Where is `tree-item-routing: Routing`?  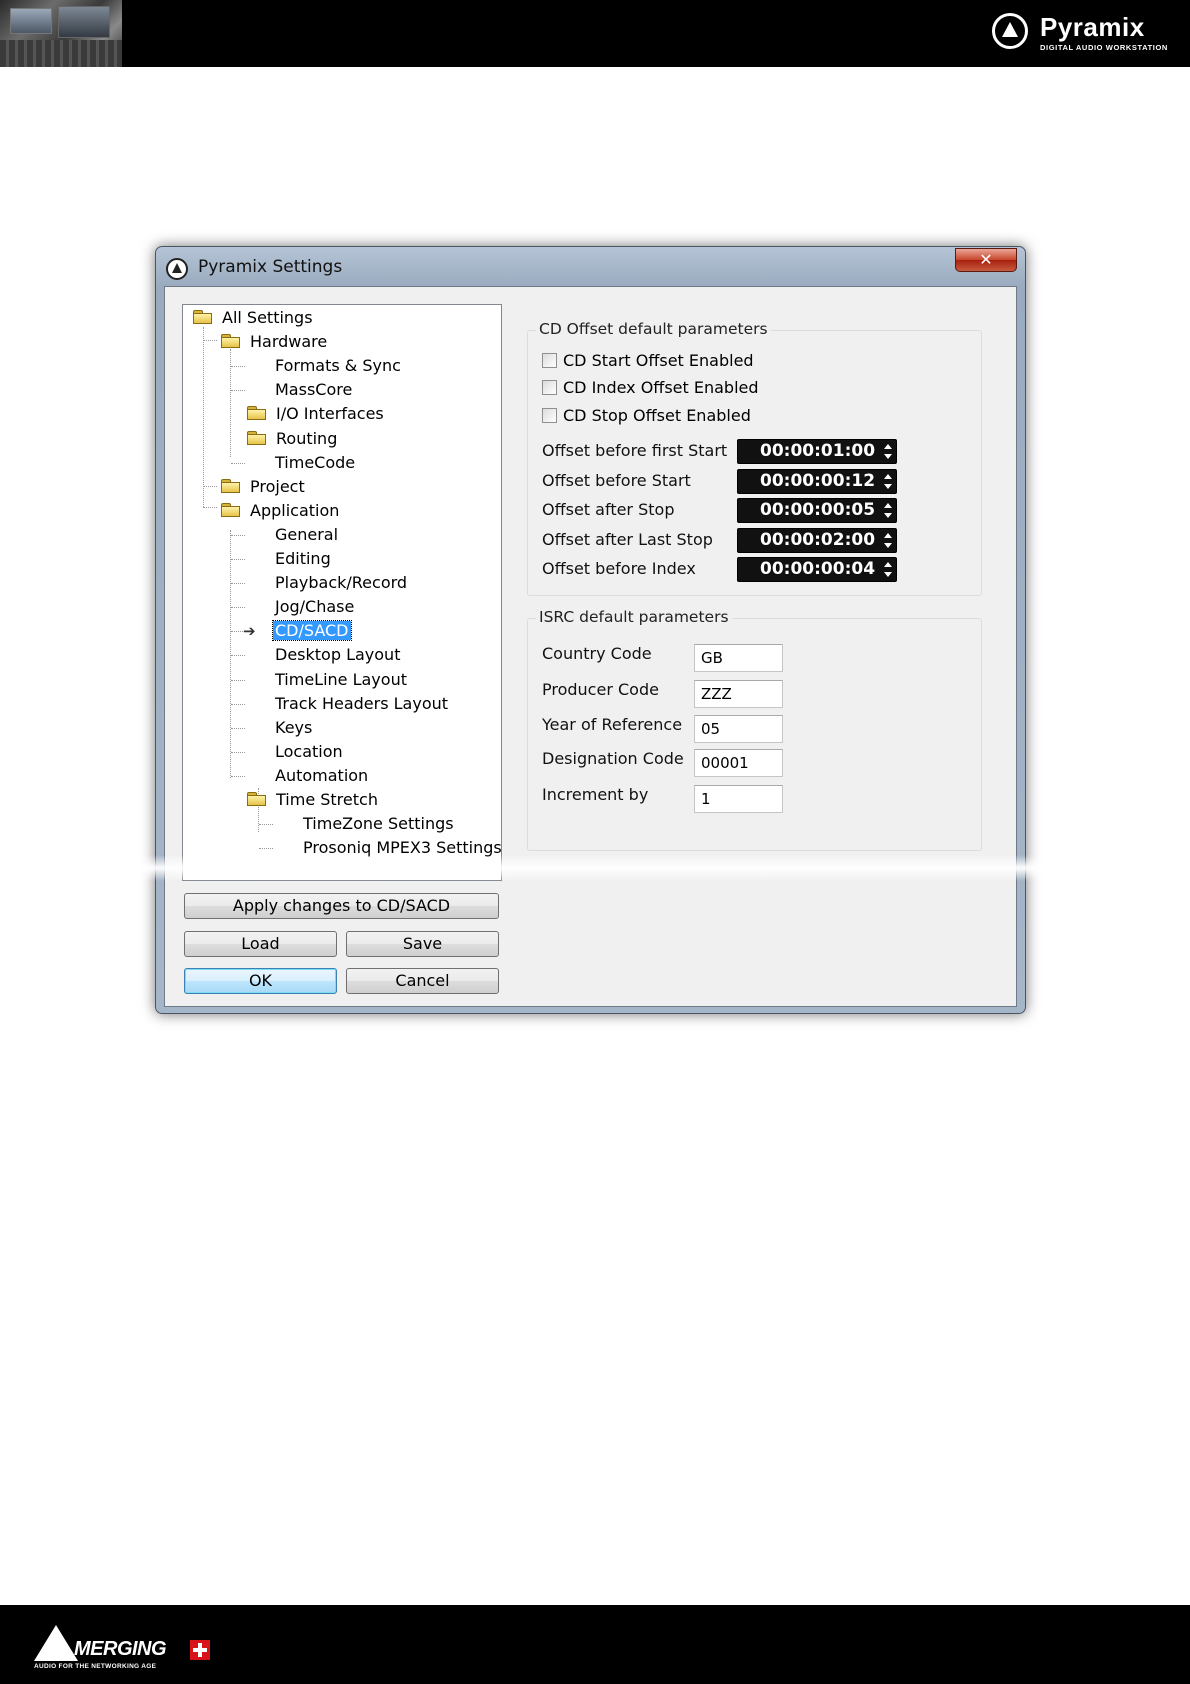
tree-item-routing: Routing is located at coordinates (293, 439).